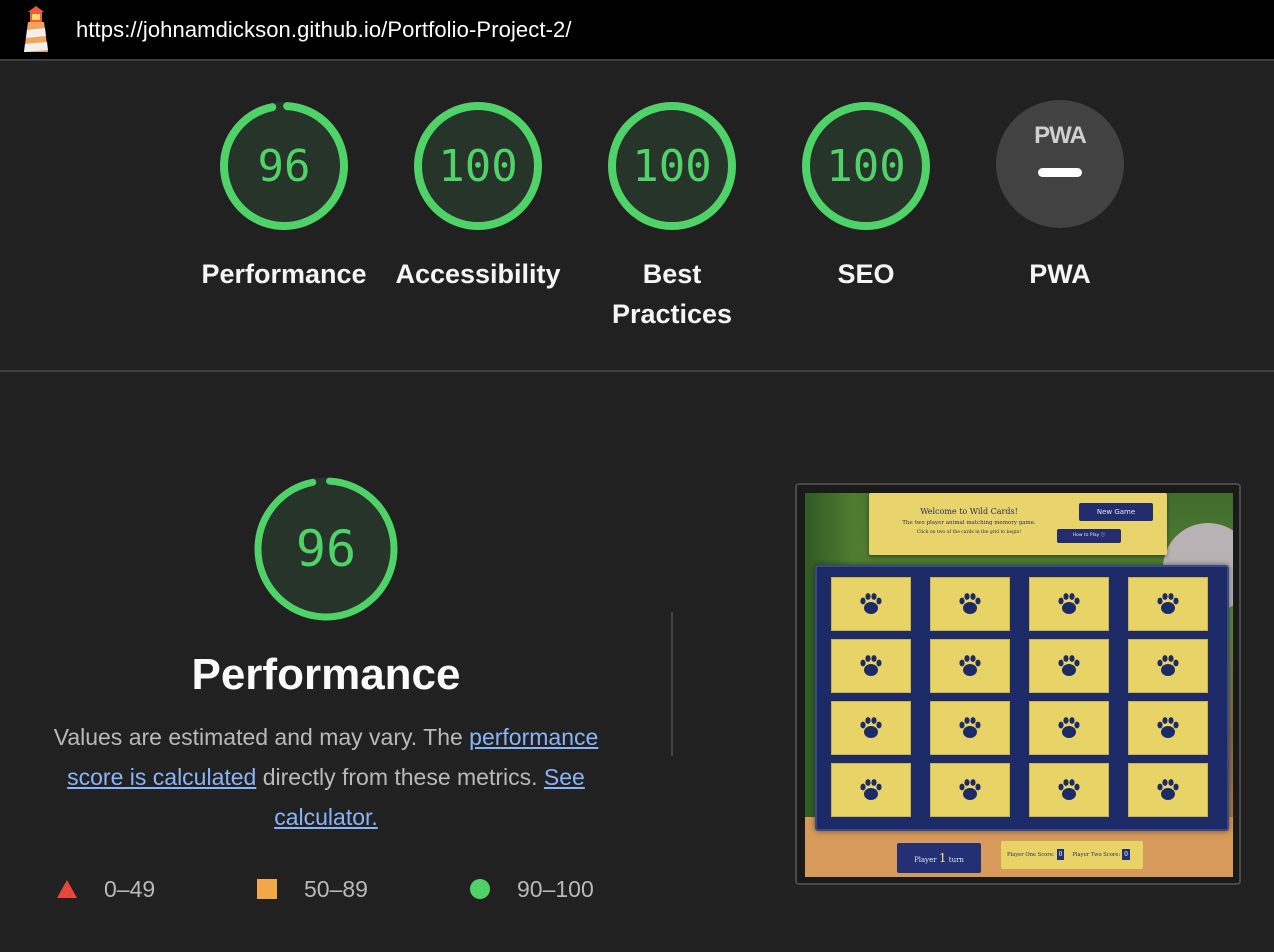 This screenshot has width=1274, height=952. Describe the element at coordinates (1096, 855) in the screenshot. I see `player-two-label: Player Two Score:` at that location.